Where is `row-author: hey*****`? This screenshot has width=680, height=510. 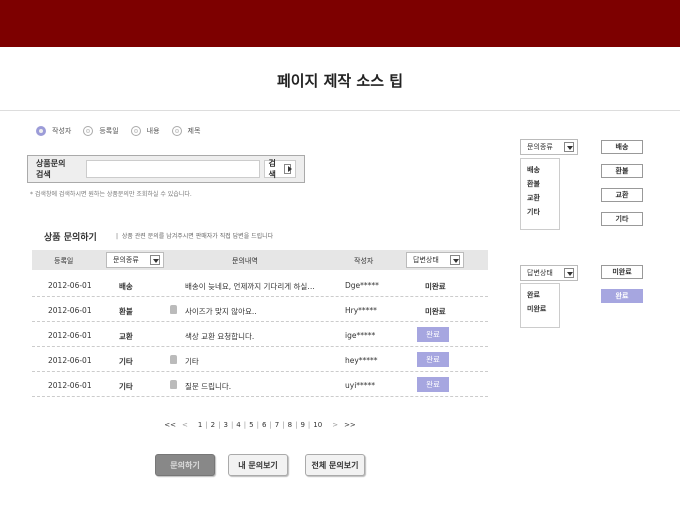 row-author: hey***** is located at coordinates (361, 360).